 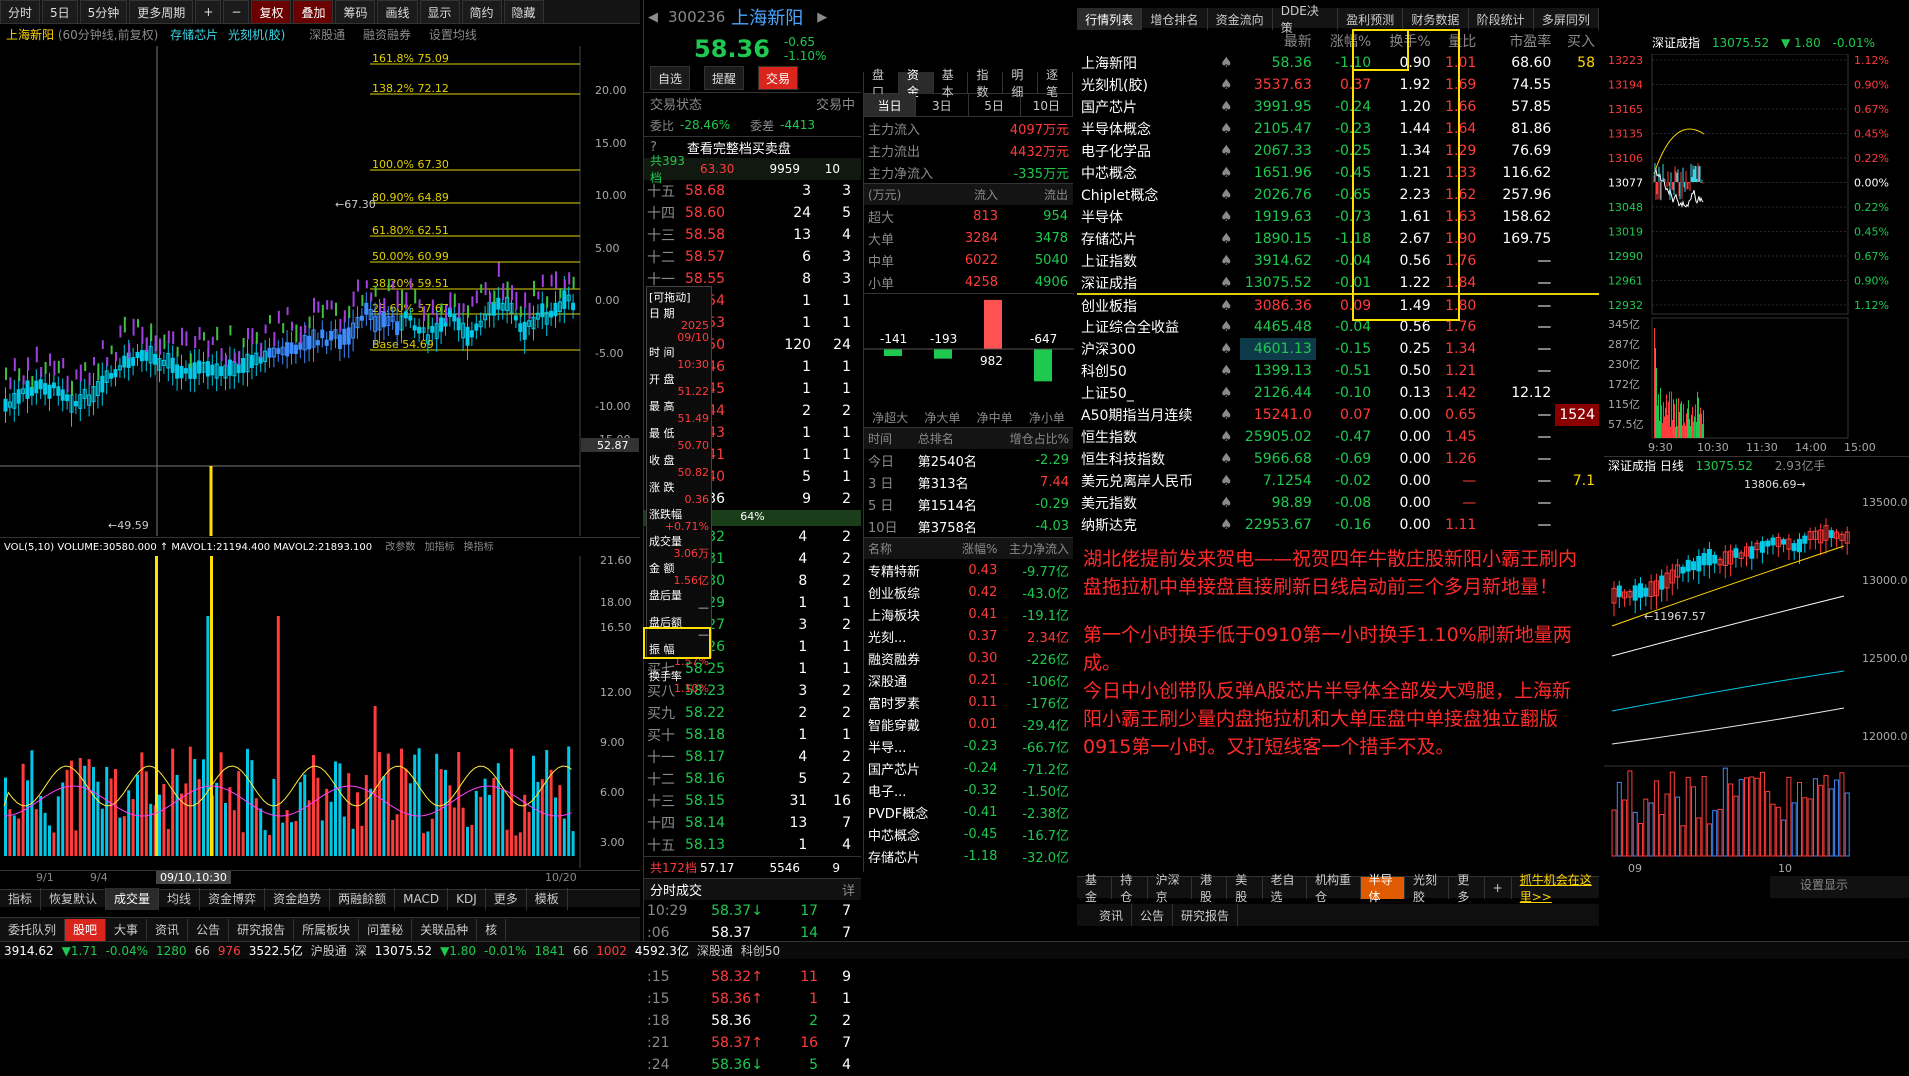 I want to click on watch-row: A50期指当月连续 ♠ 15241.0 0.07 0.00 0.65 —1524, so click(x=1338, y=415).